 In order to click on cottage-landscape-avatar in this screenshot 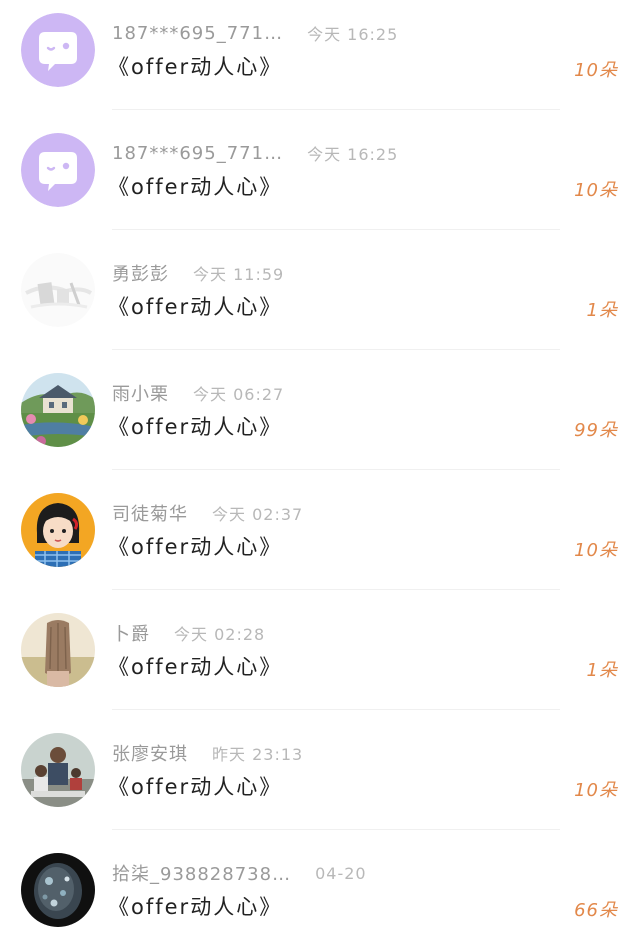, I will do `click(58, 410)`.